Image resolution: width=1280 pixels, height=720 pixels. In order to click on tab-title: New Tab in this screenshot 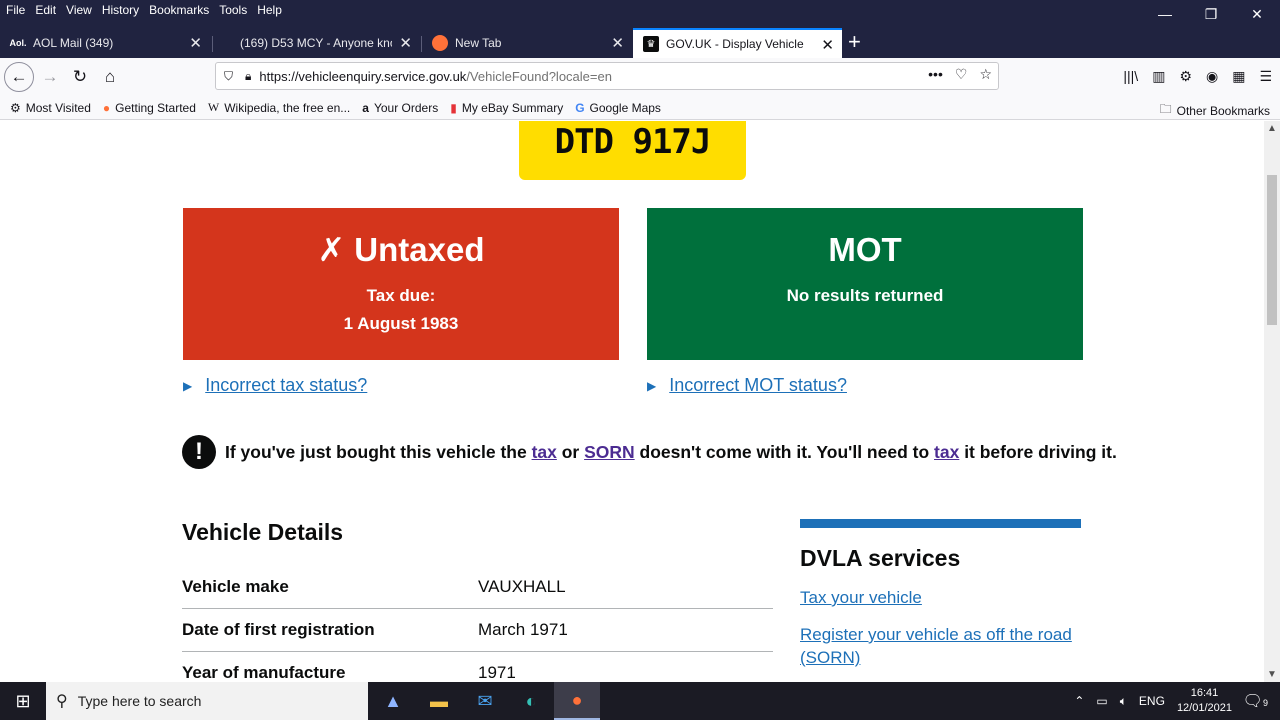, I will do `click(478, 43)`.